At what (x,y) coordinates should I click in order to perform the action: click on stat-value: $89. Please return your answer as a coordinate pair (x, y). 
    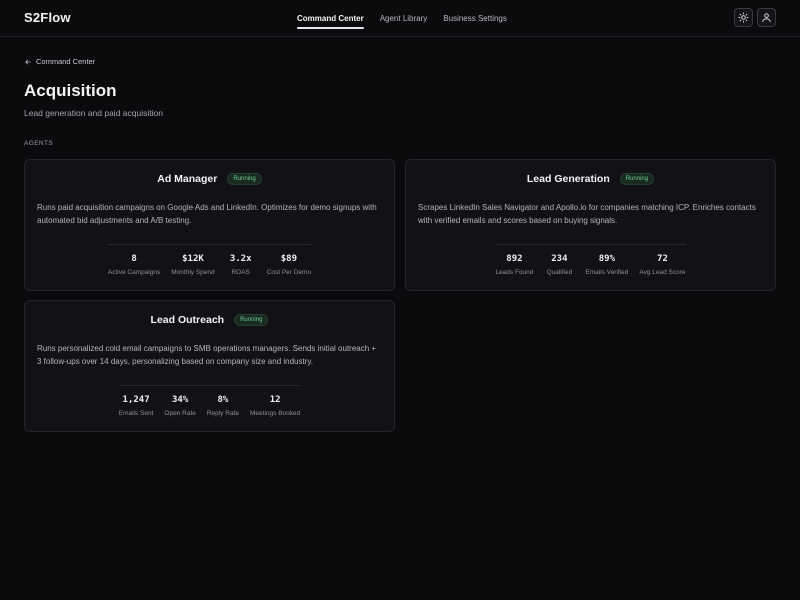
    Looking at the image, I should click on (288, 259).